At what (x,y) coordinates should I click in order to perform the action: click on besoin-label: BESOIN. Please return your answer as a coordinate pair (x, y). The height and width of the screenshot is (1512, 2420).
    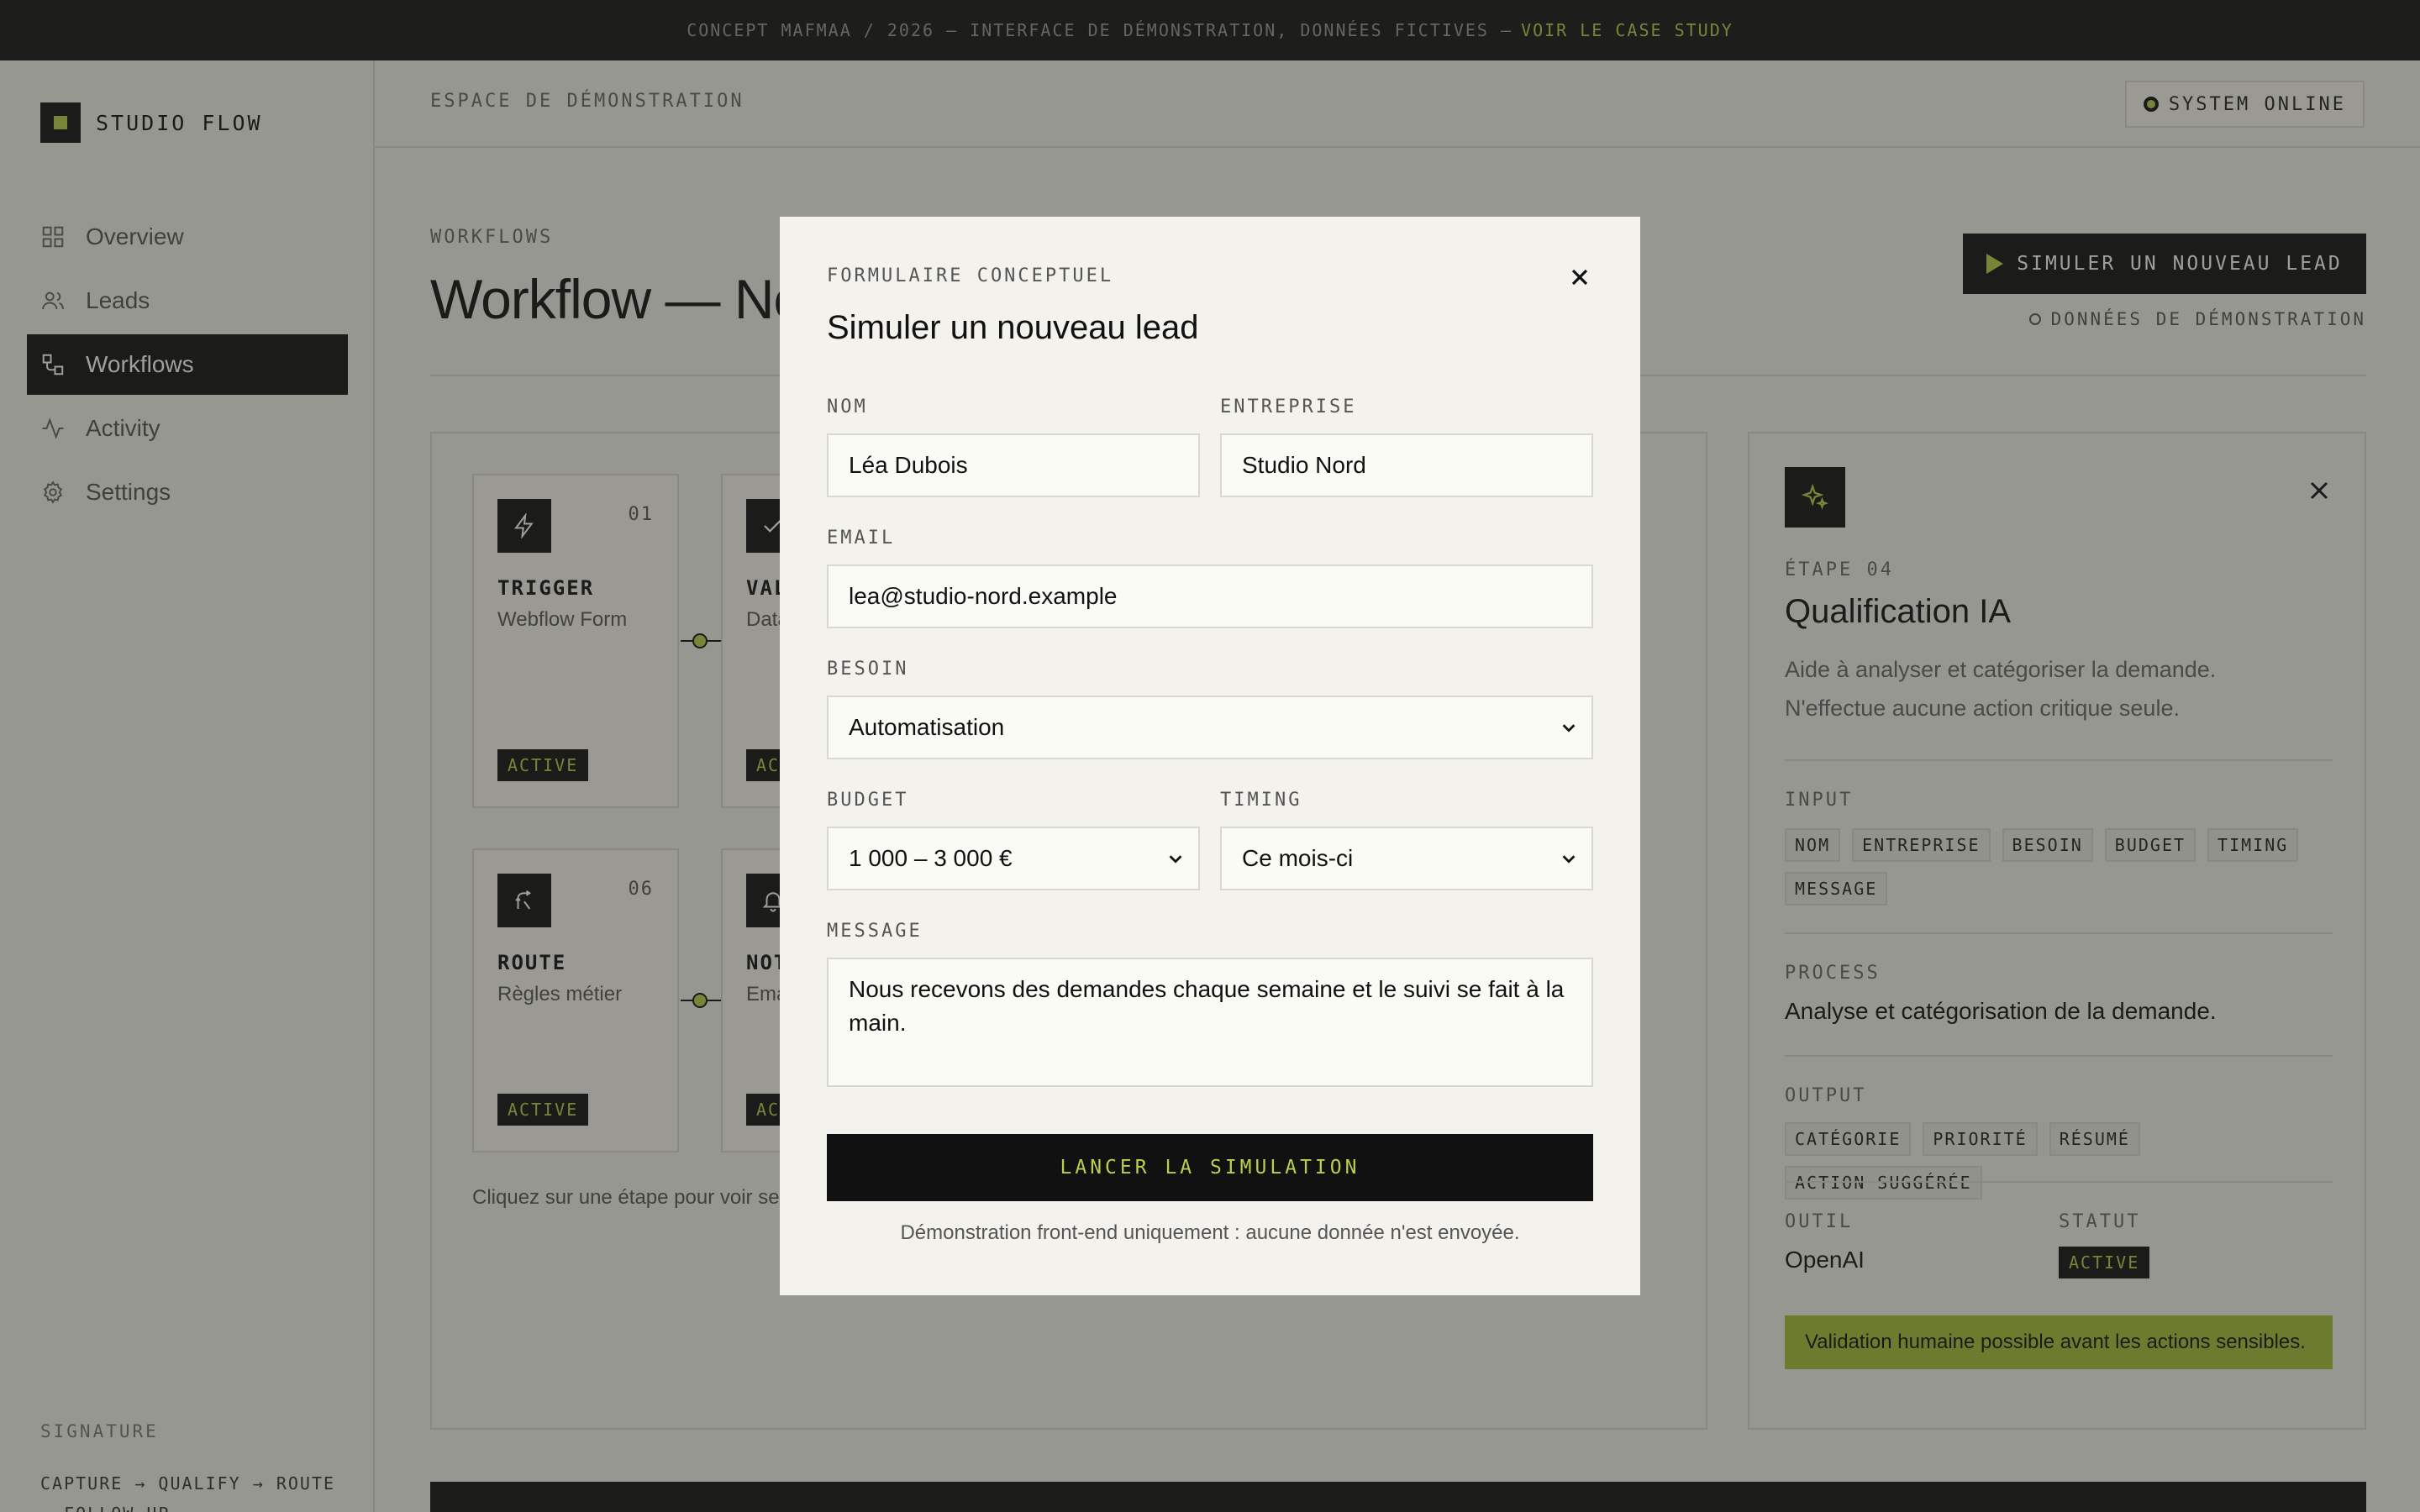
    Looking at the image, I should click on (868, 669).